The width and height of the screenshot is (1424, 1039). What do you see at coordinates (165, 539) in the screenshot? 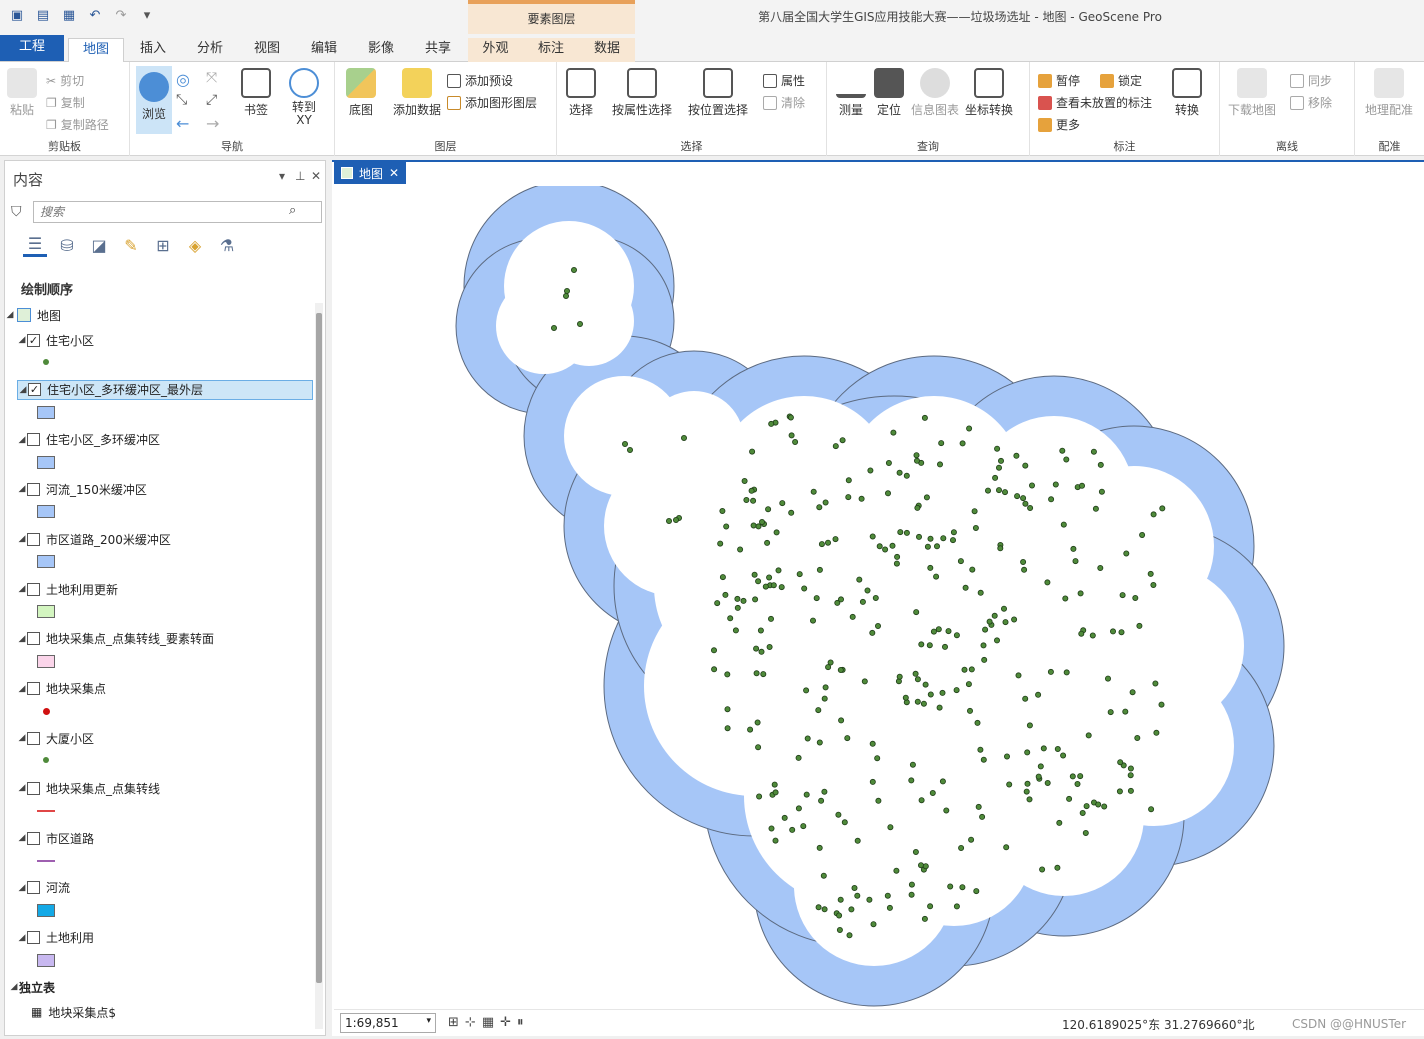
I see `layer-item: ◢ 市区道路_200米缓冲区` at bounding box center [165, 539].